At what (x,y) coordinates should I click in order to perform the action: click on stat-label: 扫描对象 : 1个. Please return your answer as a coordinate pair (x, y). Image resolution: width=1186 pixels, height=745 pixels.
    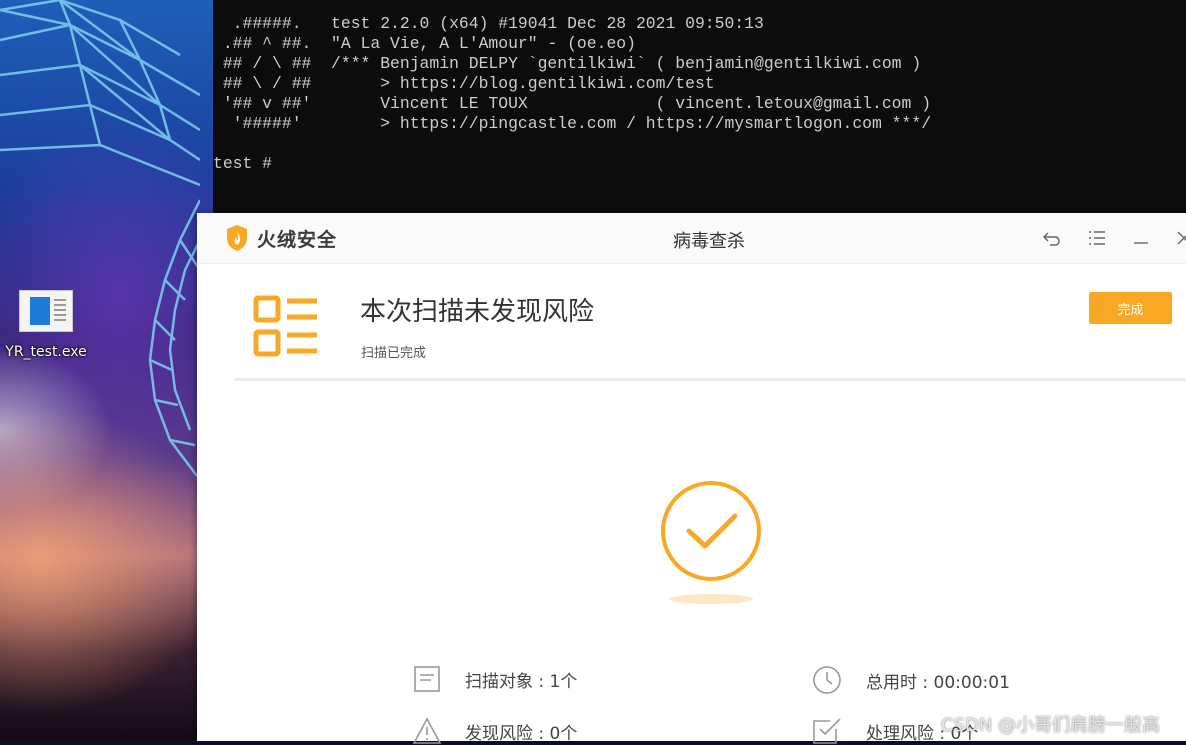
    Looking at the image, I should click on (521, 681).